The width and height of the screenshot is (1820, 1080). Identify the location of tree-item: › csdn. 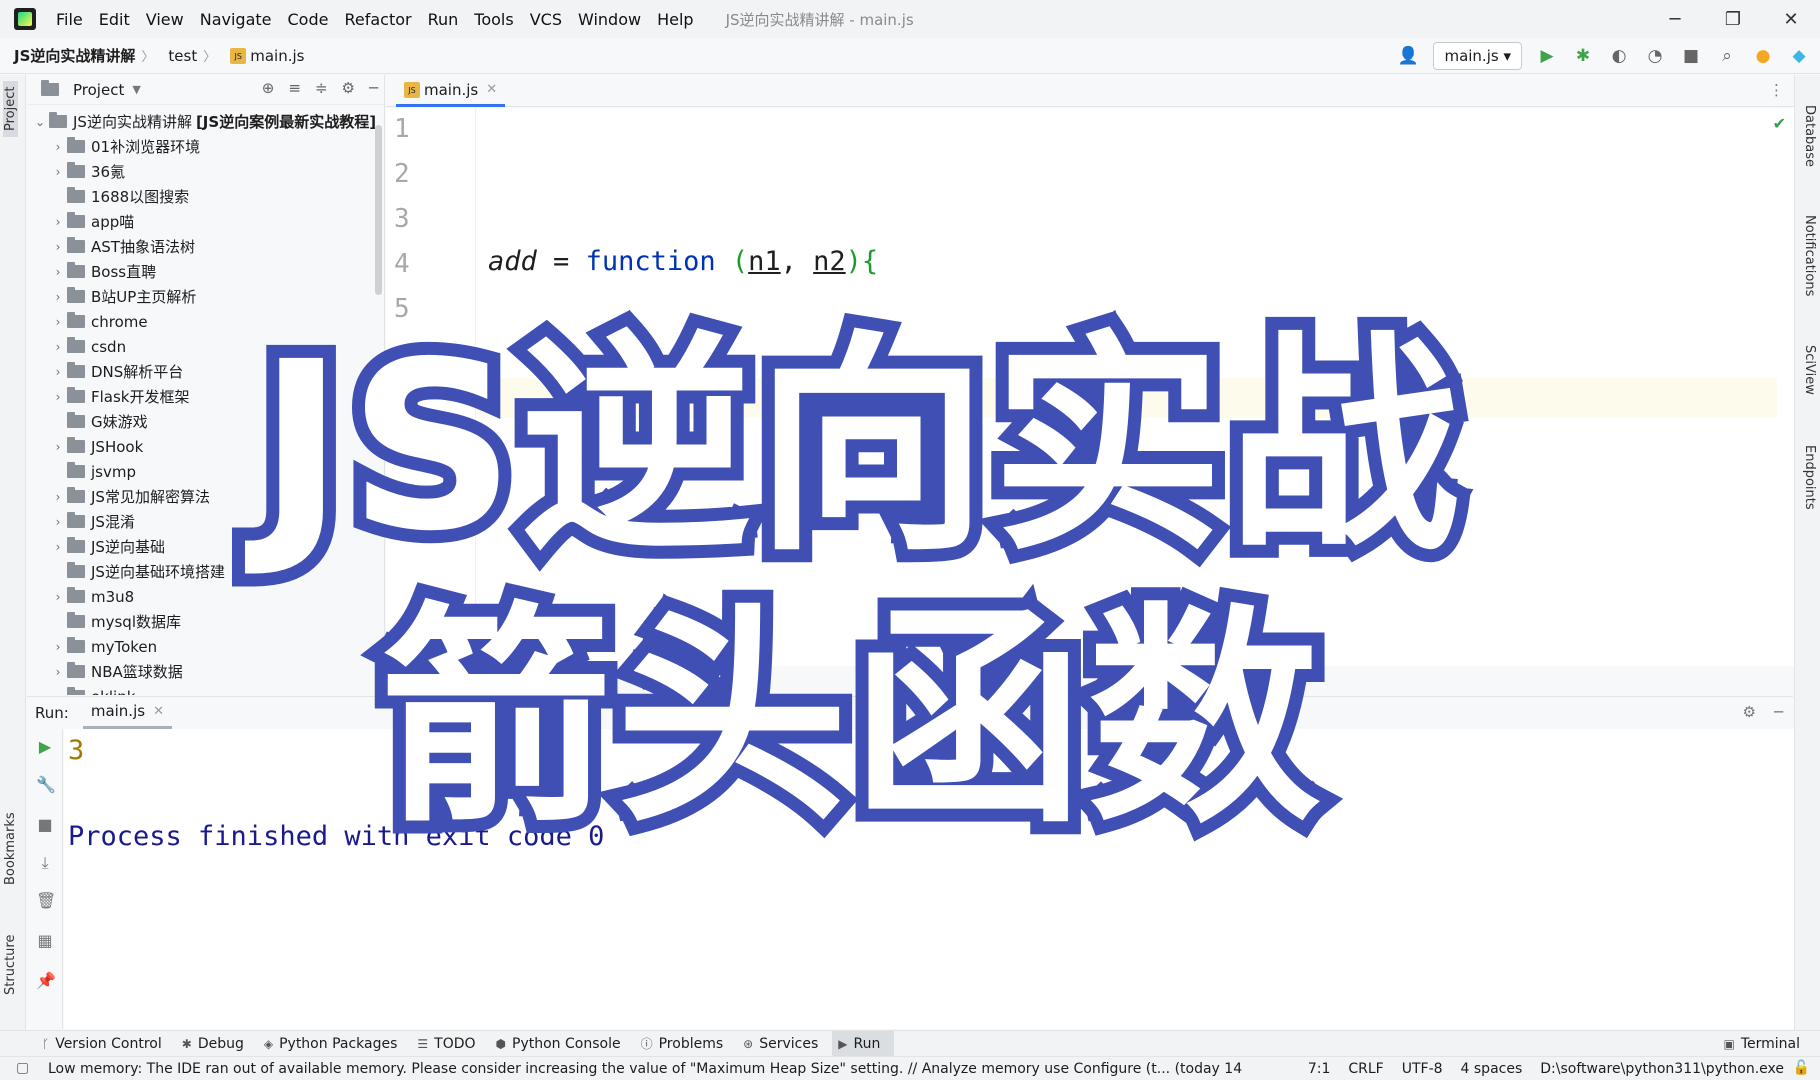
(205, 346).